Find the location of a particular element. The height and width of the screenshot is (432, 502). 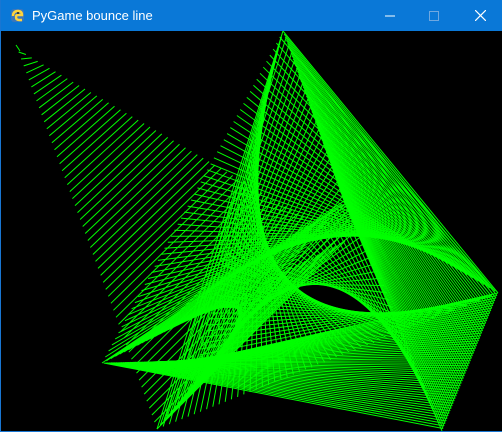

pygame-snake-icon is located at coordinates (17, 15).